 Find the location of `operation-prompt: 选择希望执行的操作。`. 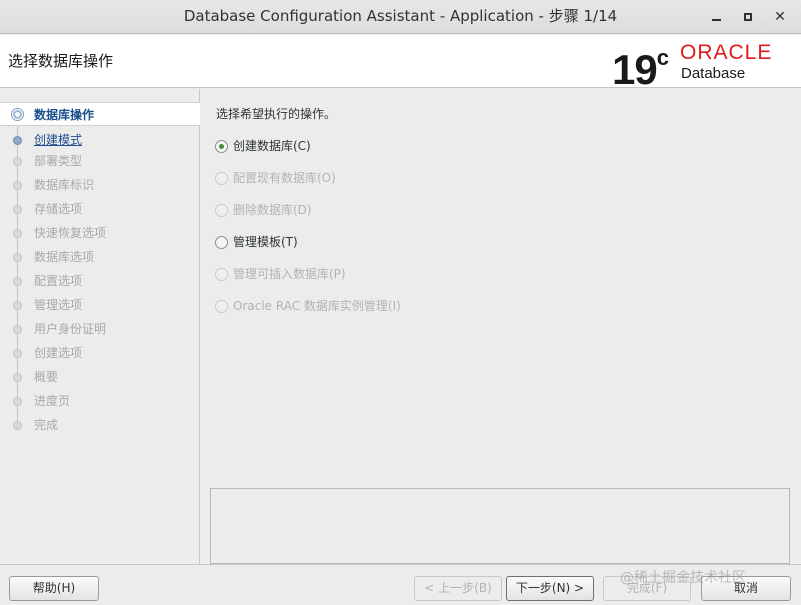

operation-prompt: 选择希望执行的操作。 is located at coordinates (276, 114).